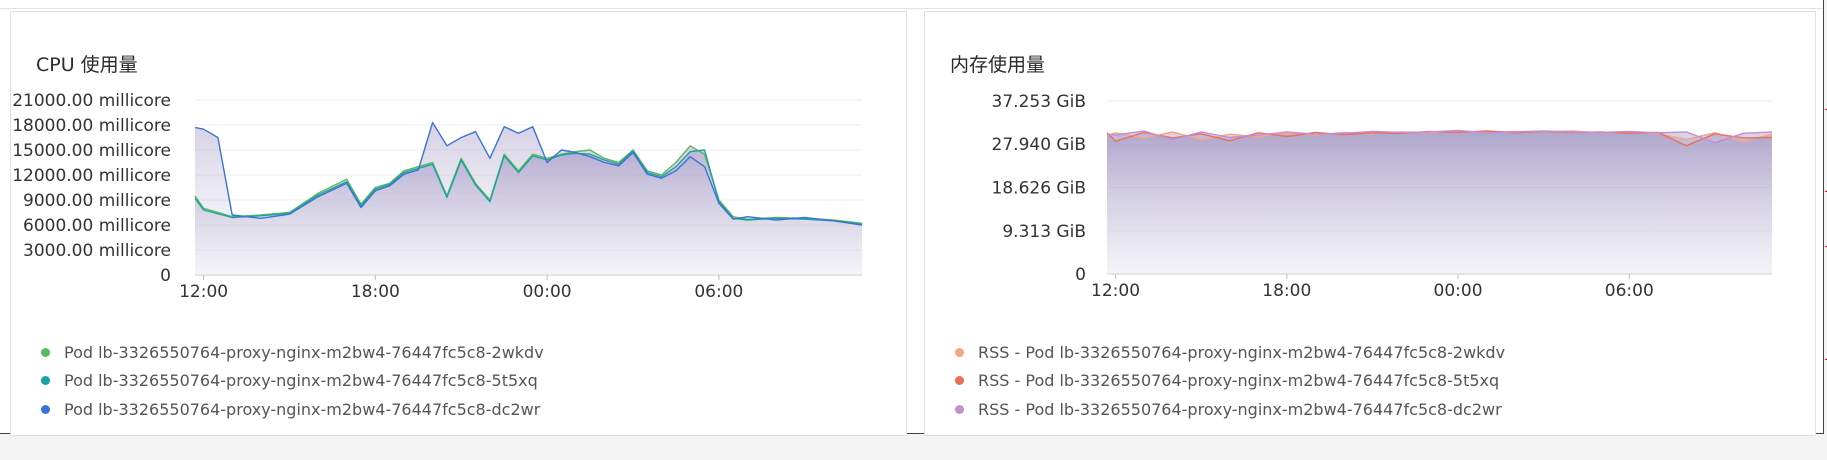 This screenshot has width=1827, height=460. Describe the element at coordinates (1039, 189) in the screenshot. I see `y-tick-label: 18.626 GiB` at that location.